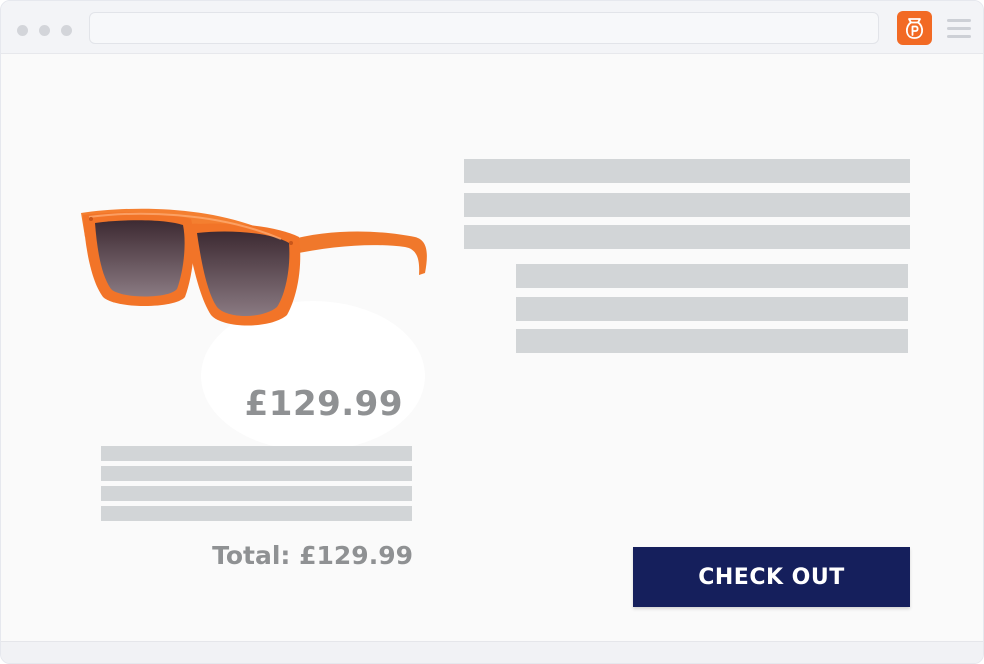 This screenshot has width=984, height=664. I want to click on p-bag-icon, so click(914, 28).